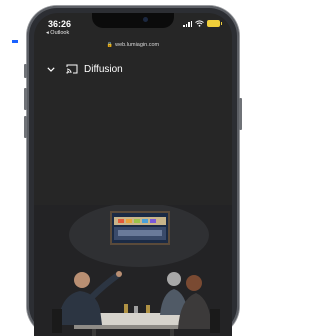  I want to click on volume-down-button, so click(25, 127).